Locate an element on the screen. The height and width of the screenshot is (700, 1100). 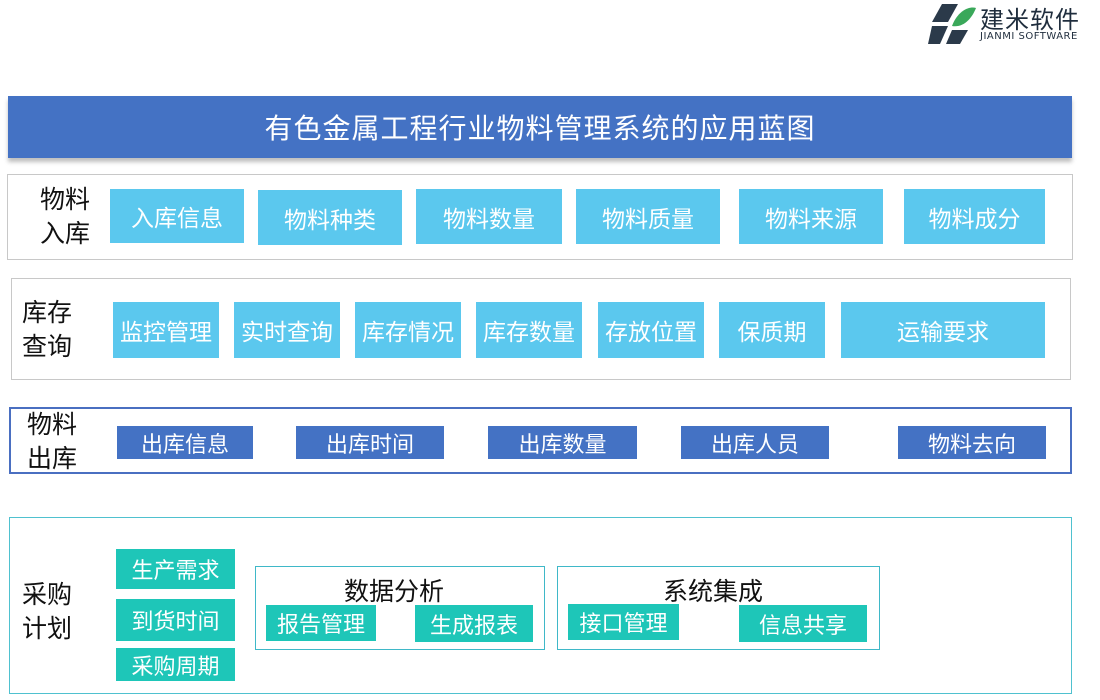
inbound-label: 物料 入库 is located at coordinates (65, 216).